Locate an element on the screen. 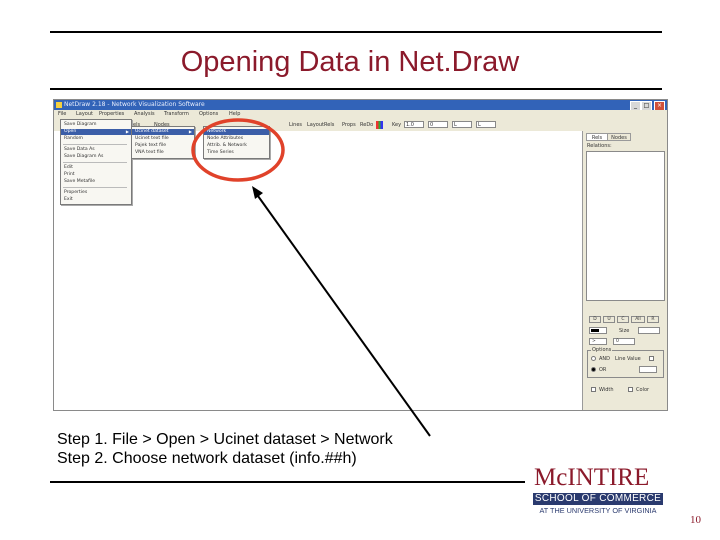  pointer-arrow-head is located at coordinates (257, 192).